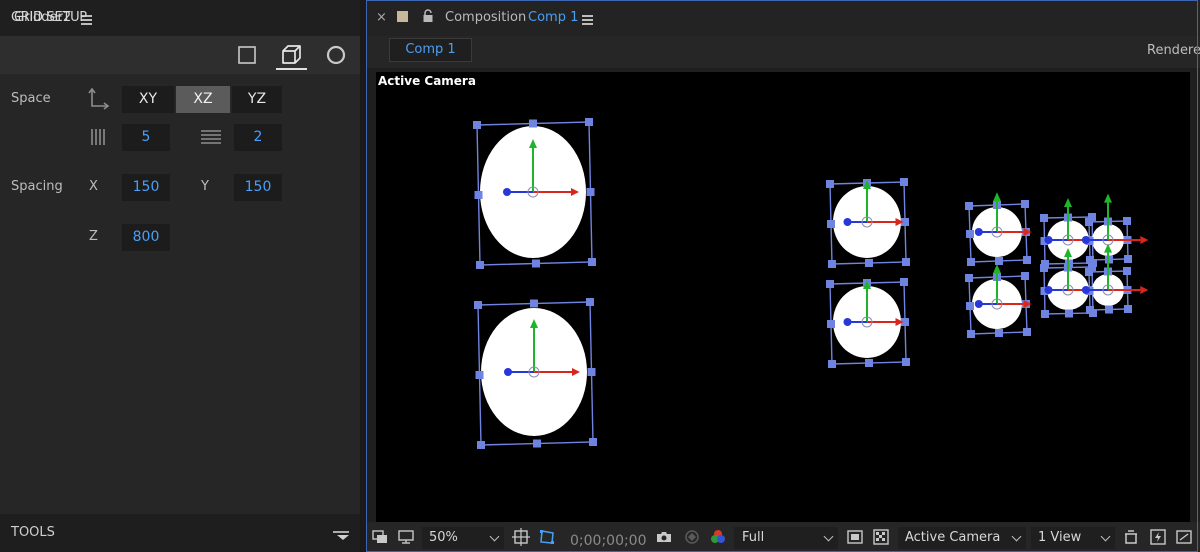 This screenshot has height=552, width=1200. What do you see at coordinates (146, 237) in the screenshot?
I see `spacing-z-field: 800` at bounding box center [146, 237].